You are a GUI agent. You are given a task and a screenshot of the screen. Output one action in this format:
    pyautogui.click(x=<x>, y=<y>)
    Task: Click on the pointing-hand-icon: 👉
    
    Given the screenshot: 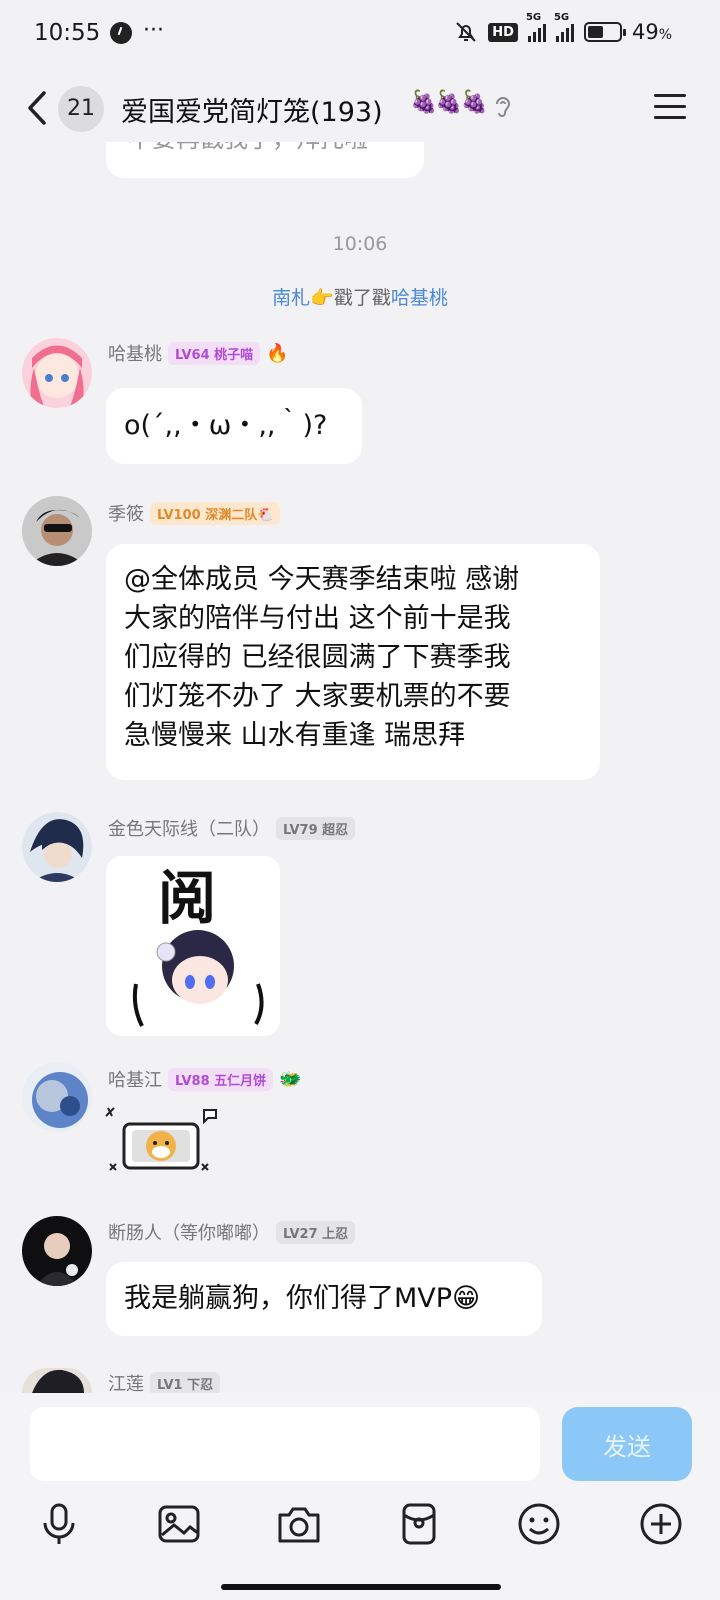 What is the action you would take?
    pyautogui.click(x=322, y=298)
    